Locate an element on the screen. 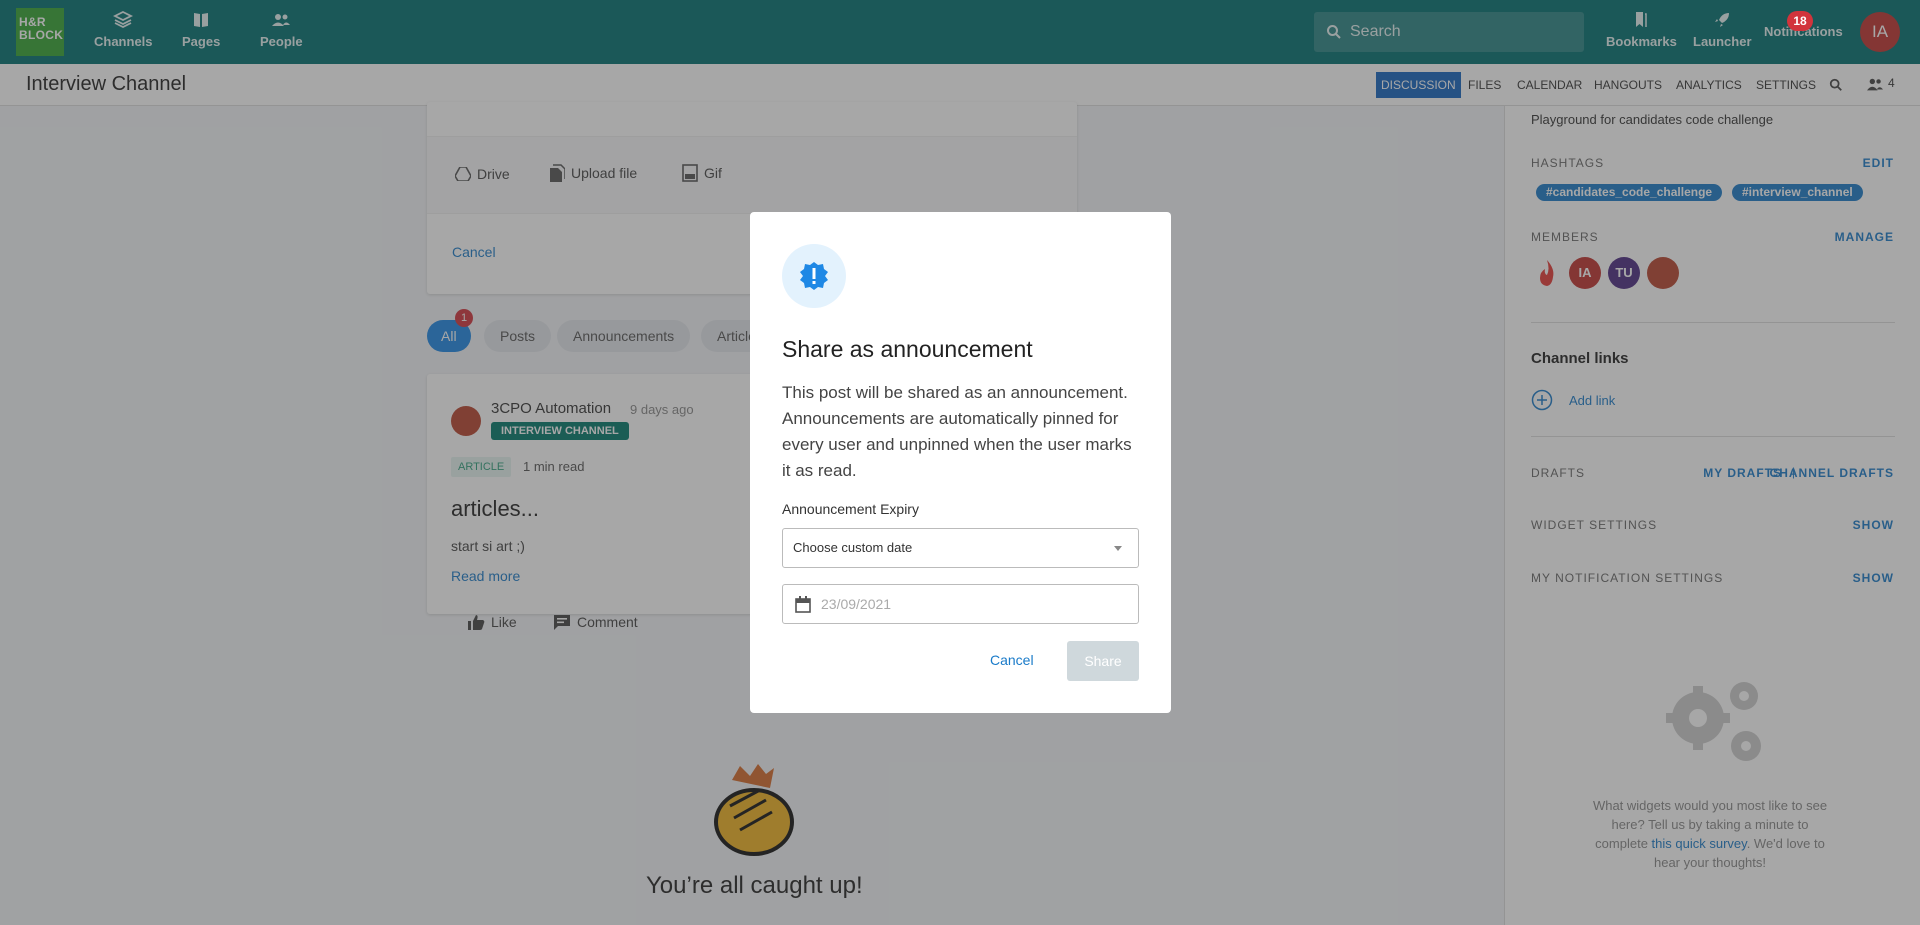 Image resolution: width=1920 pixels, height=925 pixels. notifications-count-badge: 18 is located at coordinates (1800, 21).